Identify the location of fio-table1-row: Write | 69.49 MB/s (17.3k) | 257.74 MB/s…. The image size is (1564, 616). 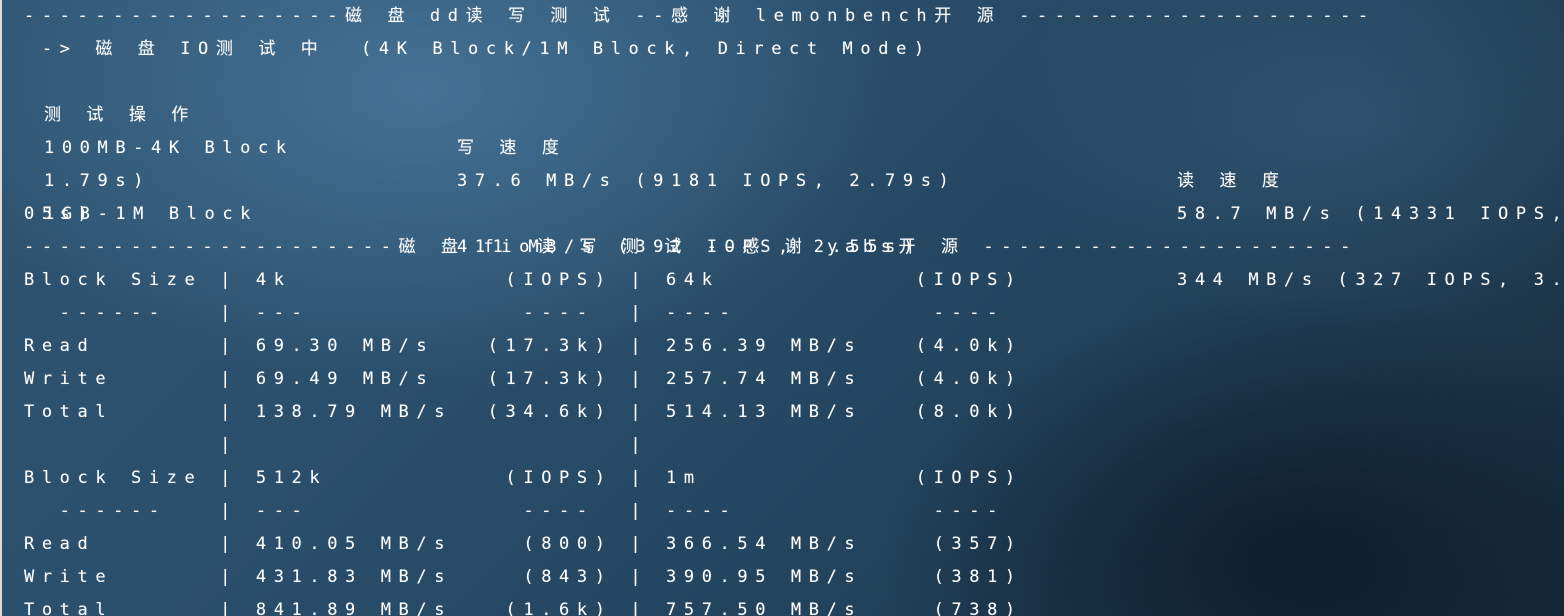
(523, 379).